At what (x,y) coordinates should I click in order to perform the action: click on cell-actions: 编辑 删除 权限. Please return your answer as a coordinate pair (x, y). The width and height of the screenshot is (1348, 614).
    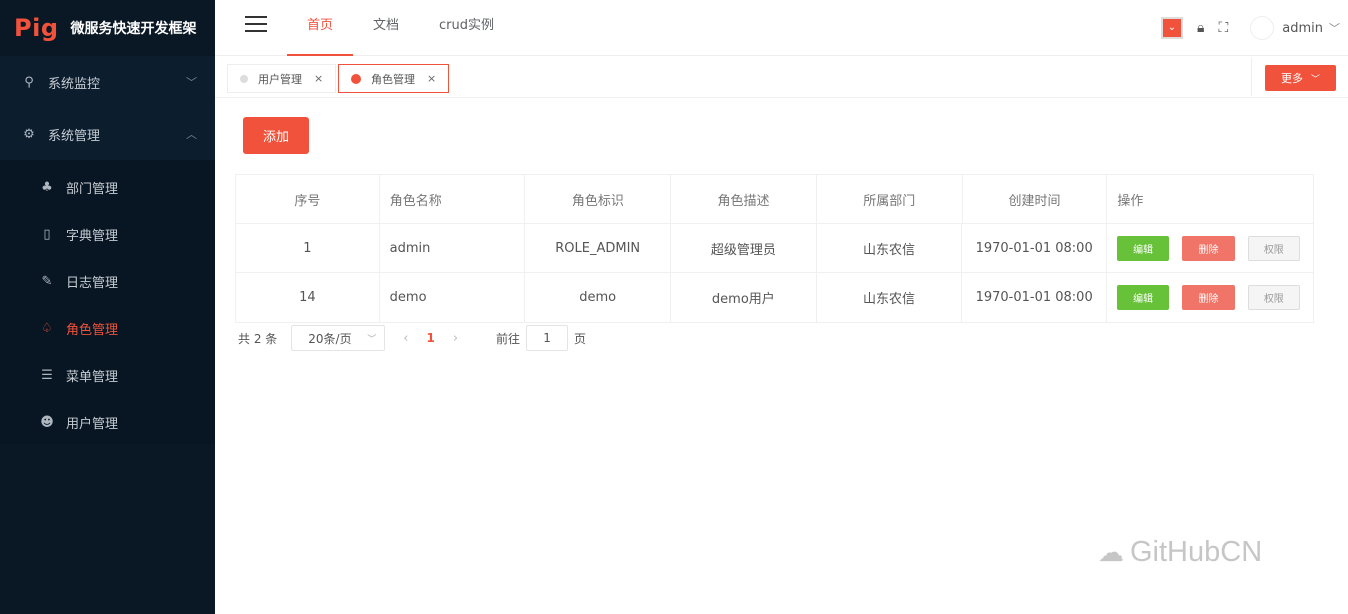
    Looking at the image, I should click on (1210, 297).